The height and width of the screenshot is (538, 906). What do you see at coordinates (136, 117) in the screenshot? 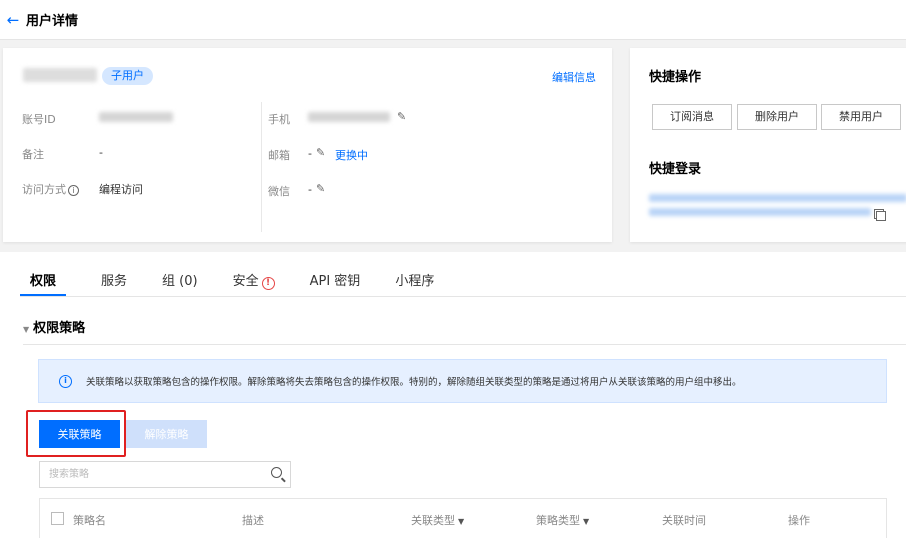
I see `account-id-redacted` at bounding box center [136, 117].